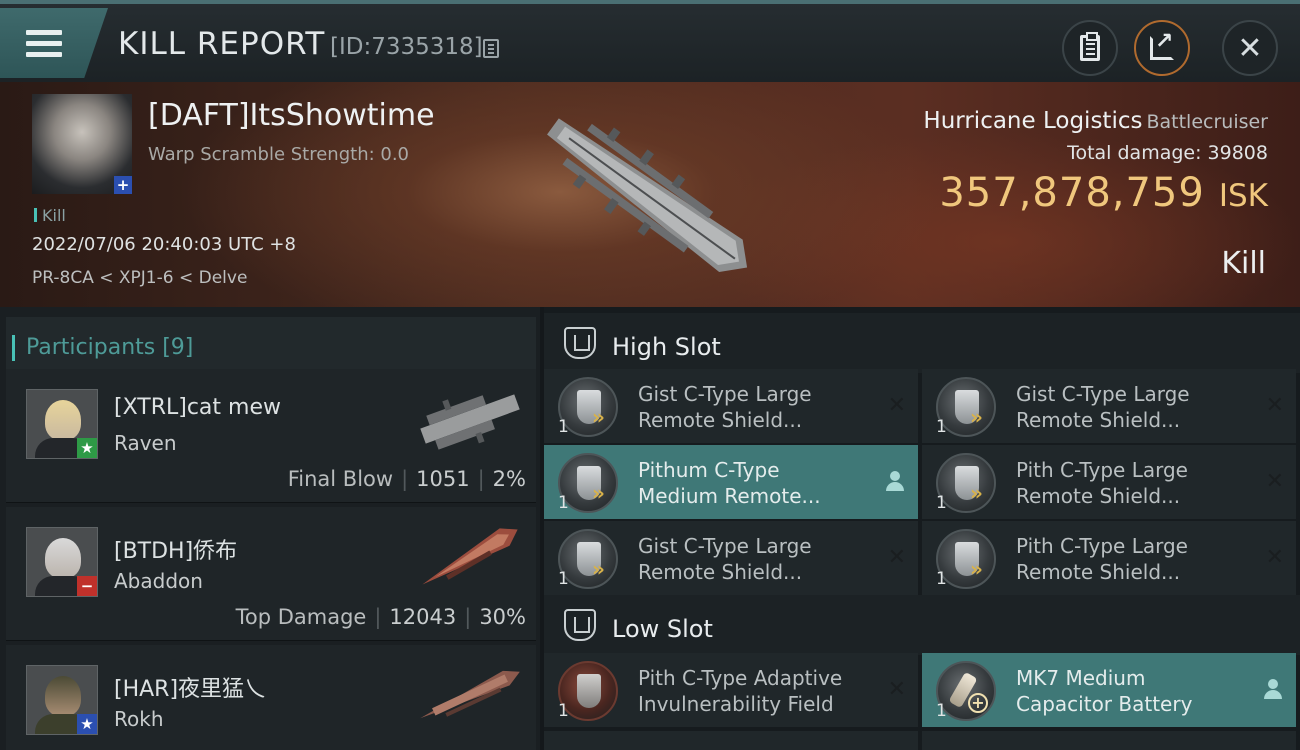 This screenshot has width=1300, height=750. Describe the element at coordinates (301, 617) in the screenshot. I see `participant-role: Top Damage` at that location.